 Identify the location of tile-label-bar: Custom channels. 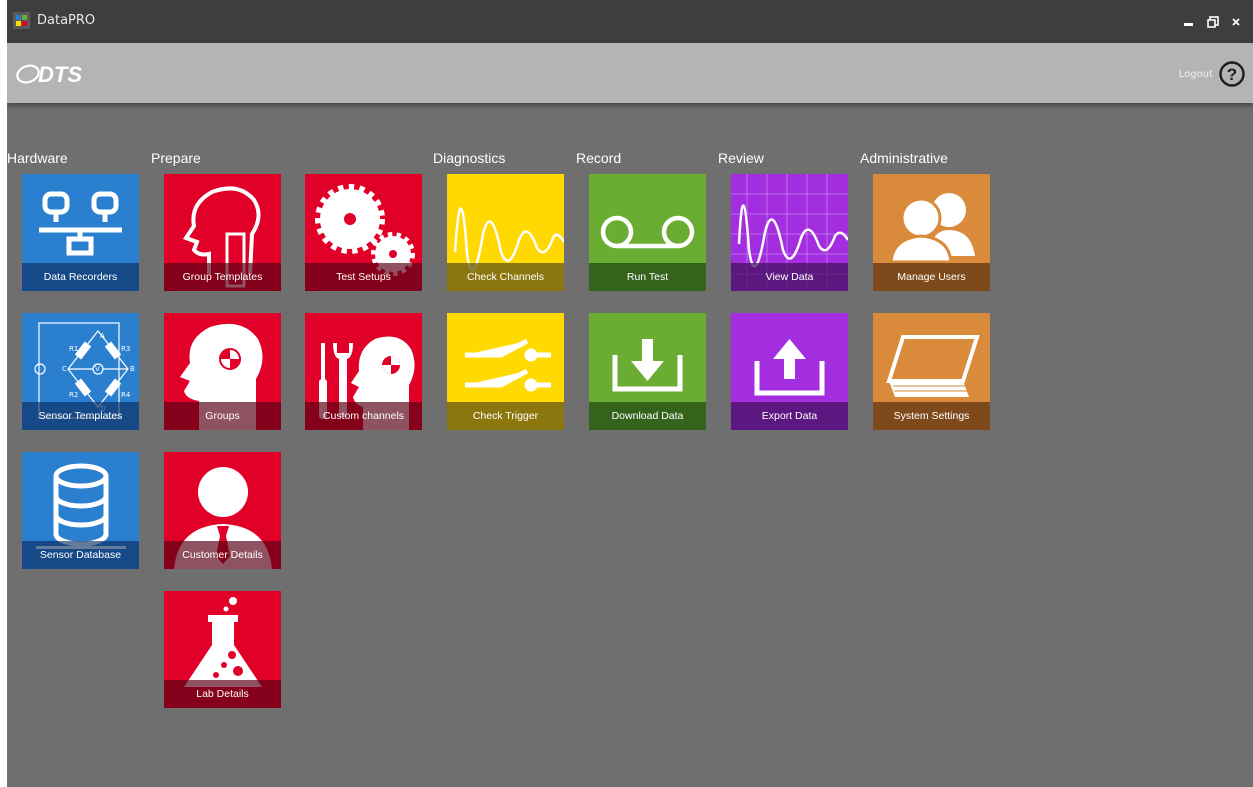
(363, 416).